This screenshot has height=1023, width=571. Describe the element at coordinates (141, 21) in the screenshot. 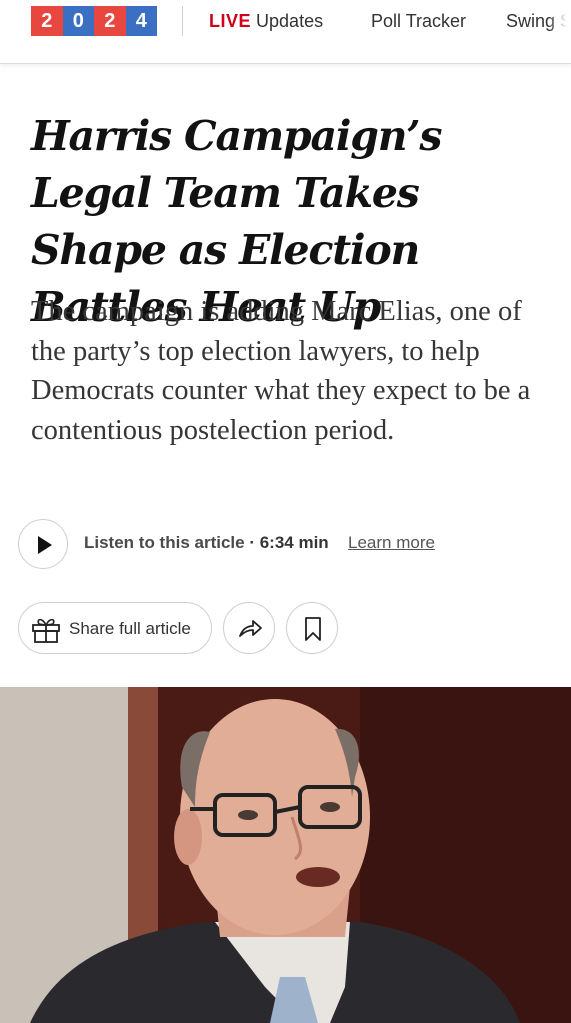

I see `logo-digit-4: 4` at that location.